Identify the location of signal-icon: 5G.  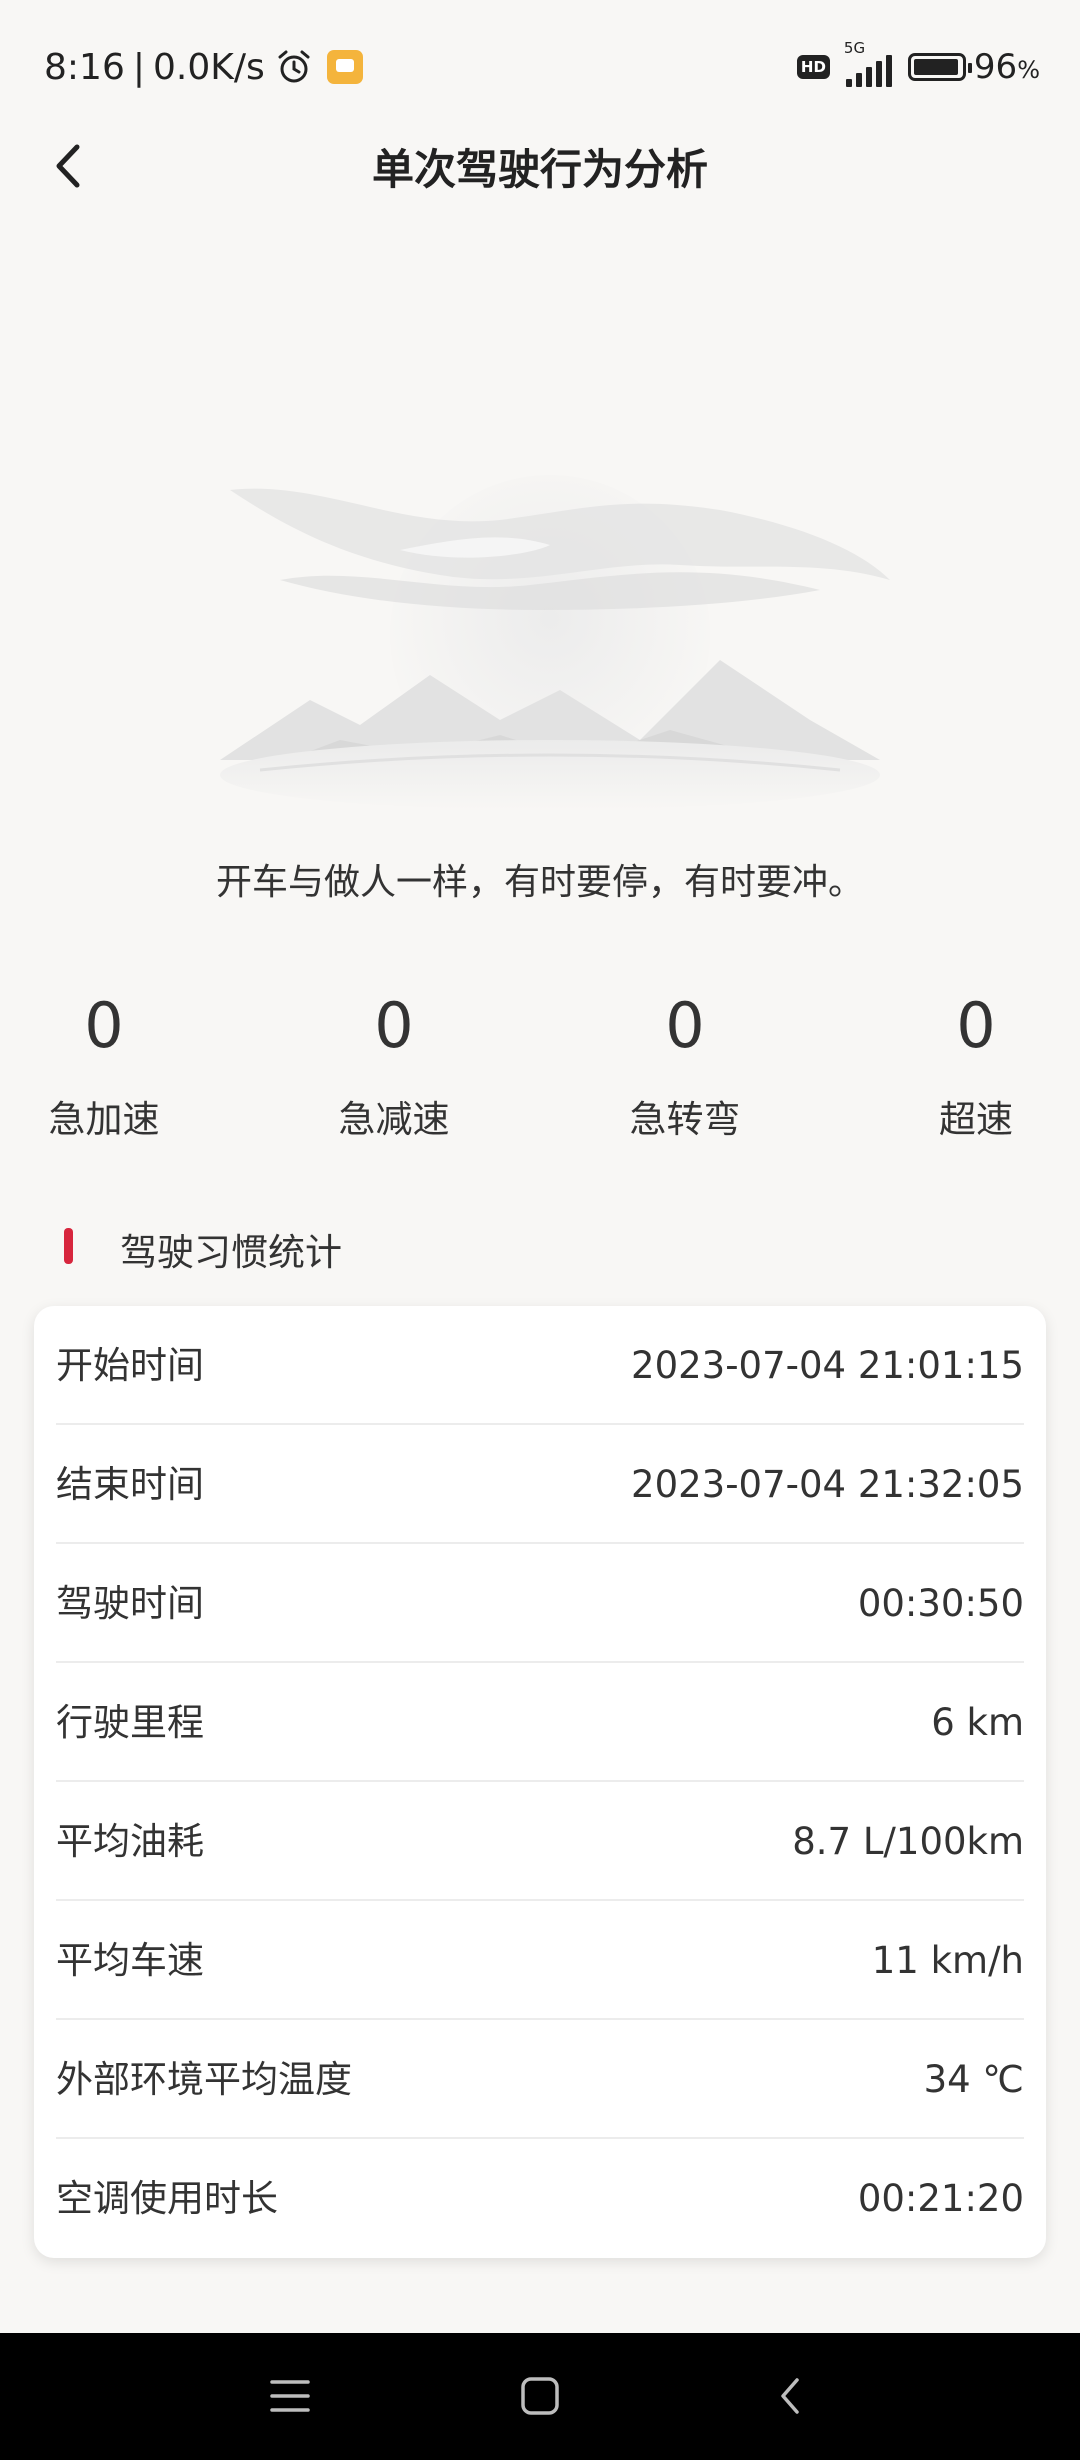
(868, 63).